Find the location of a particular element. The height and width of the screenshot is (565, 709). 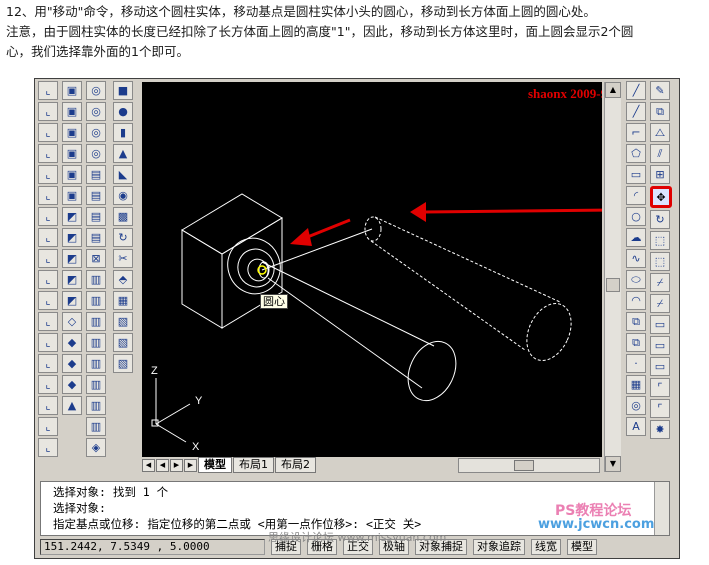

revcloud-icon: ☁ is located at coordinates (636, 237).